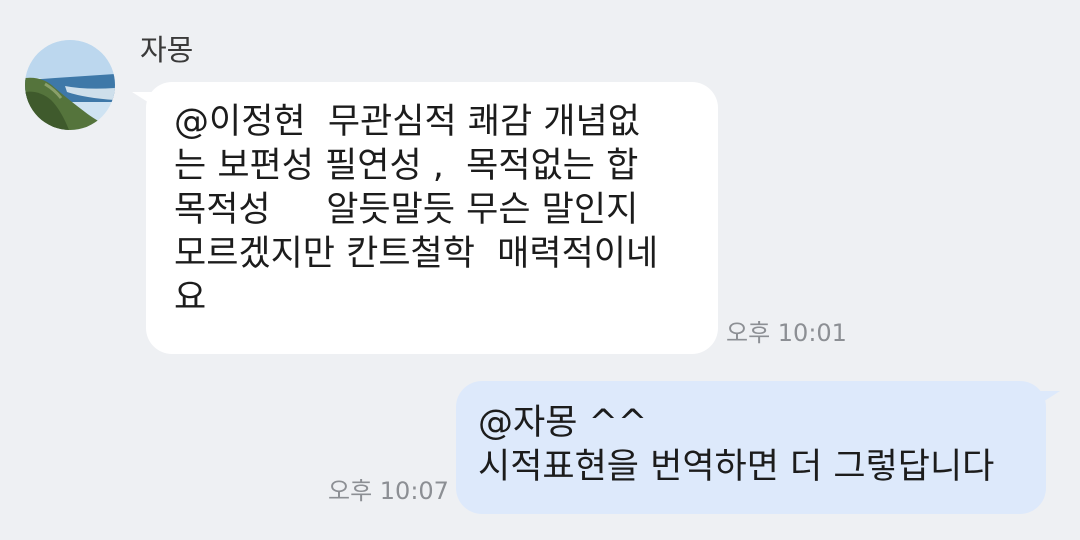 Image resolution: width=1080 pixels, height=540 pixels. Describe the element at coordinates (406, 210) in the screenshot. I see `message-line: 목적성 알듯말듯 무슨 말인지` at that location.